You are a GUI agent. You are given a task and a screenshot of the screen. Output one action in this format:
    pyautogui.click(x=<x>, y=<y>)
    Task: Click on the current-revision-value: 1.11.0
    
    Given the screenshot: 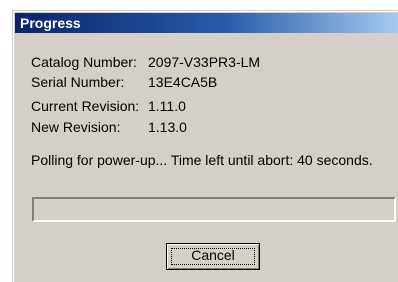 What is the action you would take?
    pyautogui.click(x=167, y=106)
    